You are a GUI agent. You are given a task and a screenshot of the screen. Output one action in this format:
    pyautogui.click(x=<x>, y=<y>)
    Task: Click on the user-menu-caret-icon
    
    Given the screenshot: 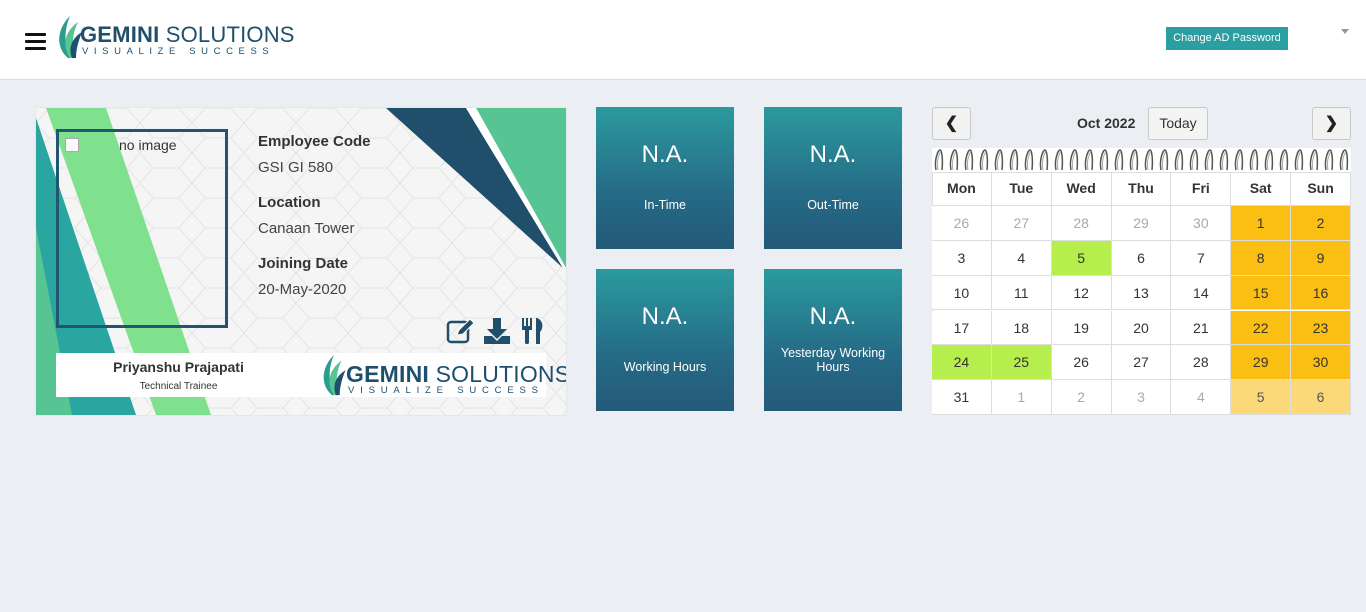 What is the action you would take?
    pyautogui.click(x=1345, y=31)
    